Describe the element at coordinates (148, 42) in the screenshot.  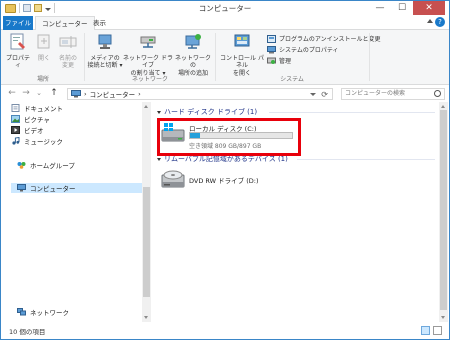
I see `network-drive-icon` at that location.